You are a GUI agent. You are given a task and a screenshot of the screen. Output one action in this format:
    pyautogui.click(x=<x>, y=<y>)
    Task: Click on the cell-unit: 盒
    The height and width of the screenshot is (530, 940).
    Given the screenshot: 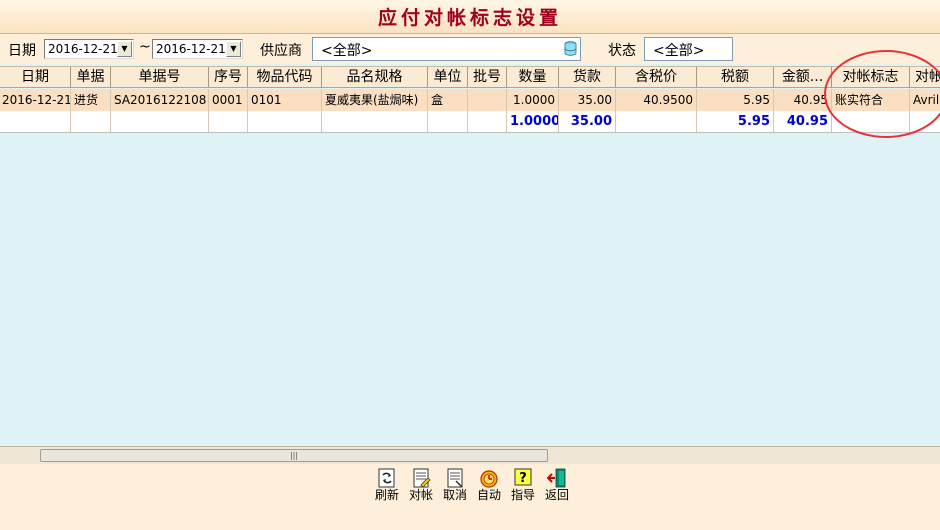 What is the action you would take?
    pyautogui.click(x=448, y=100)
    